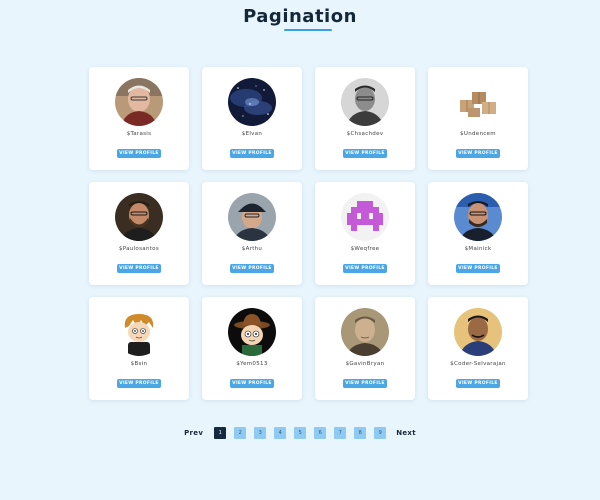  What do you see at coordinates (478, 364) in the screenshot?
I see `username: $Coder-Selvarajan` at bounding box center [478, 364].